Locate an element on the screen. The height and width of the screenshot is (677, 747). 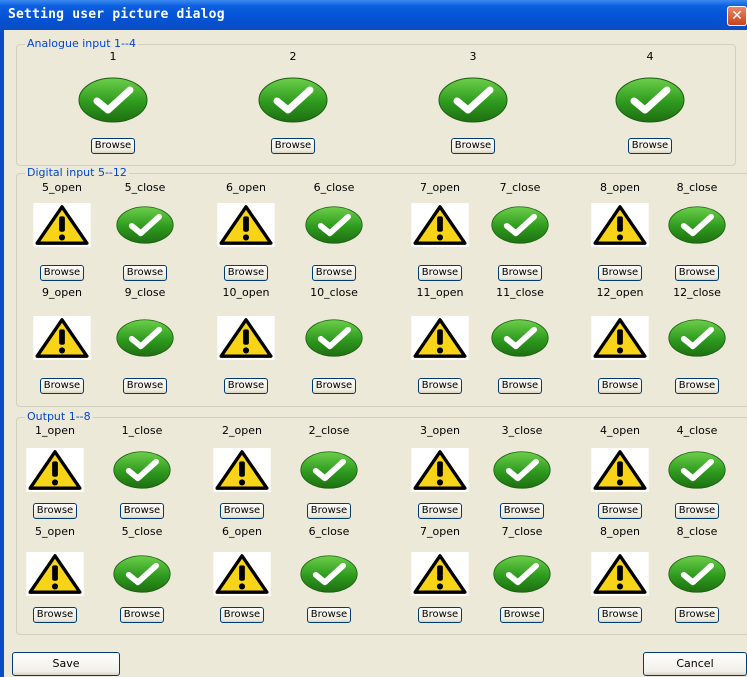
close-button: ✕ is located at coordinates (737, 16).